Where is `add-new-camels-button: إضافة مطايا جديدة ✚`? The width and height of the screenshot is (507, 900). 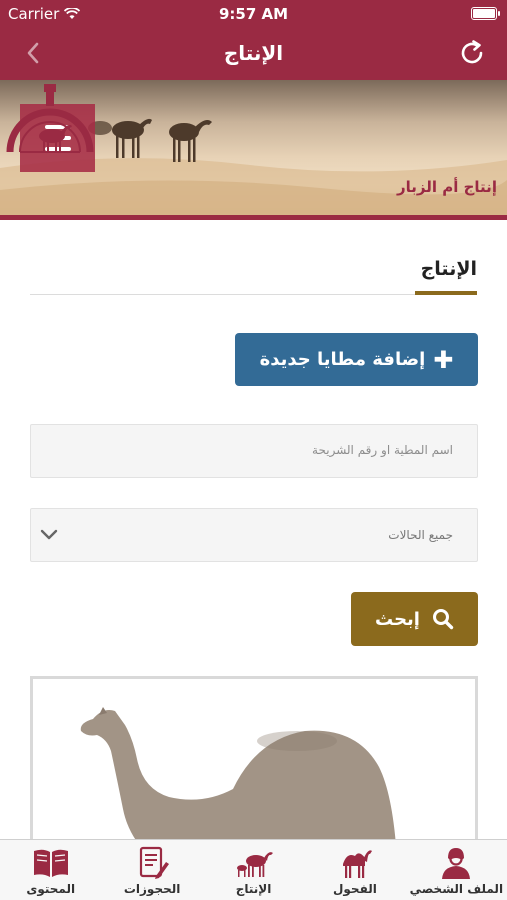 add-new-camels-button: إضافة مطايا جديدة ✚ is located at coordinates (356, 359).